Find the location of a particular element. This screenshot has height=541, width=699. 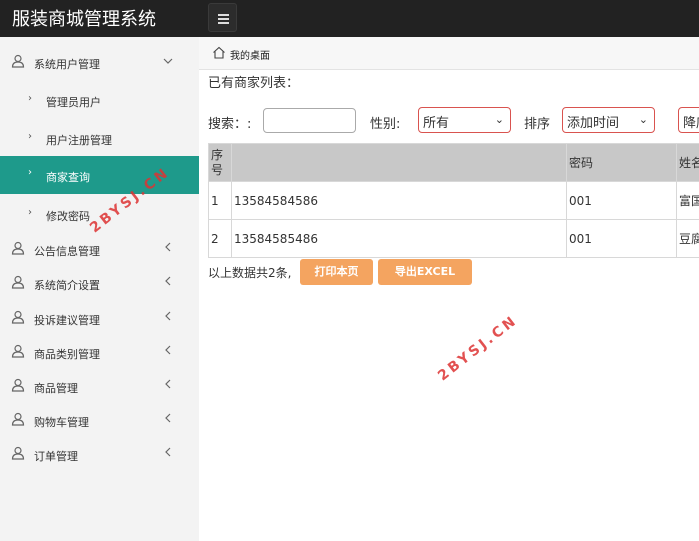

total-count-text: 以上数据共2条, is located at coordinates (250, 273).